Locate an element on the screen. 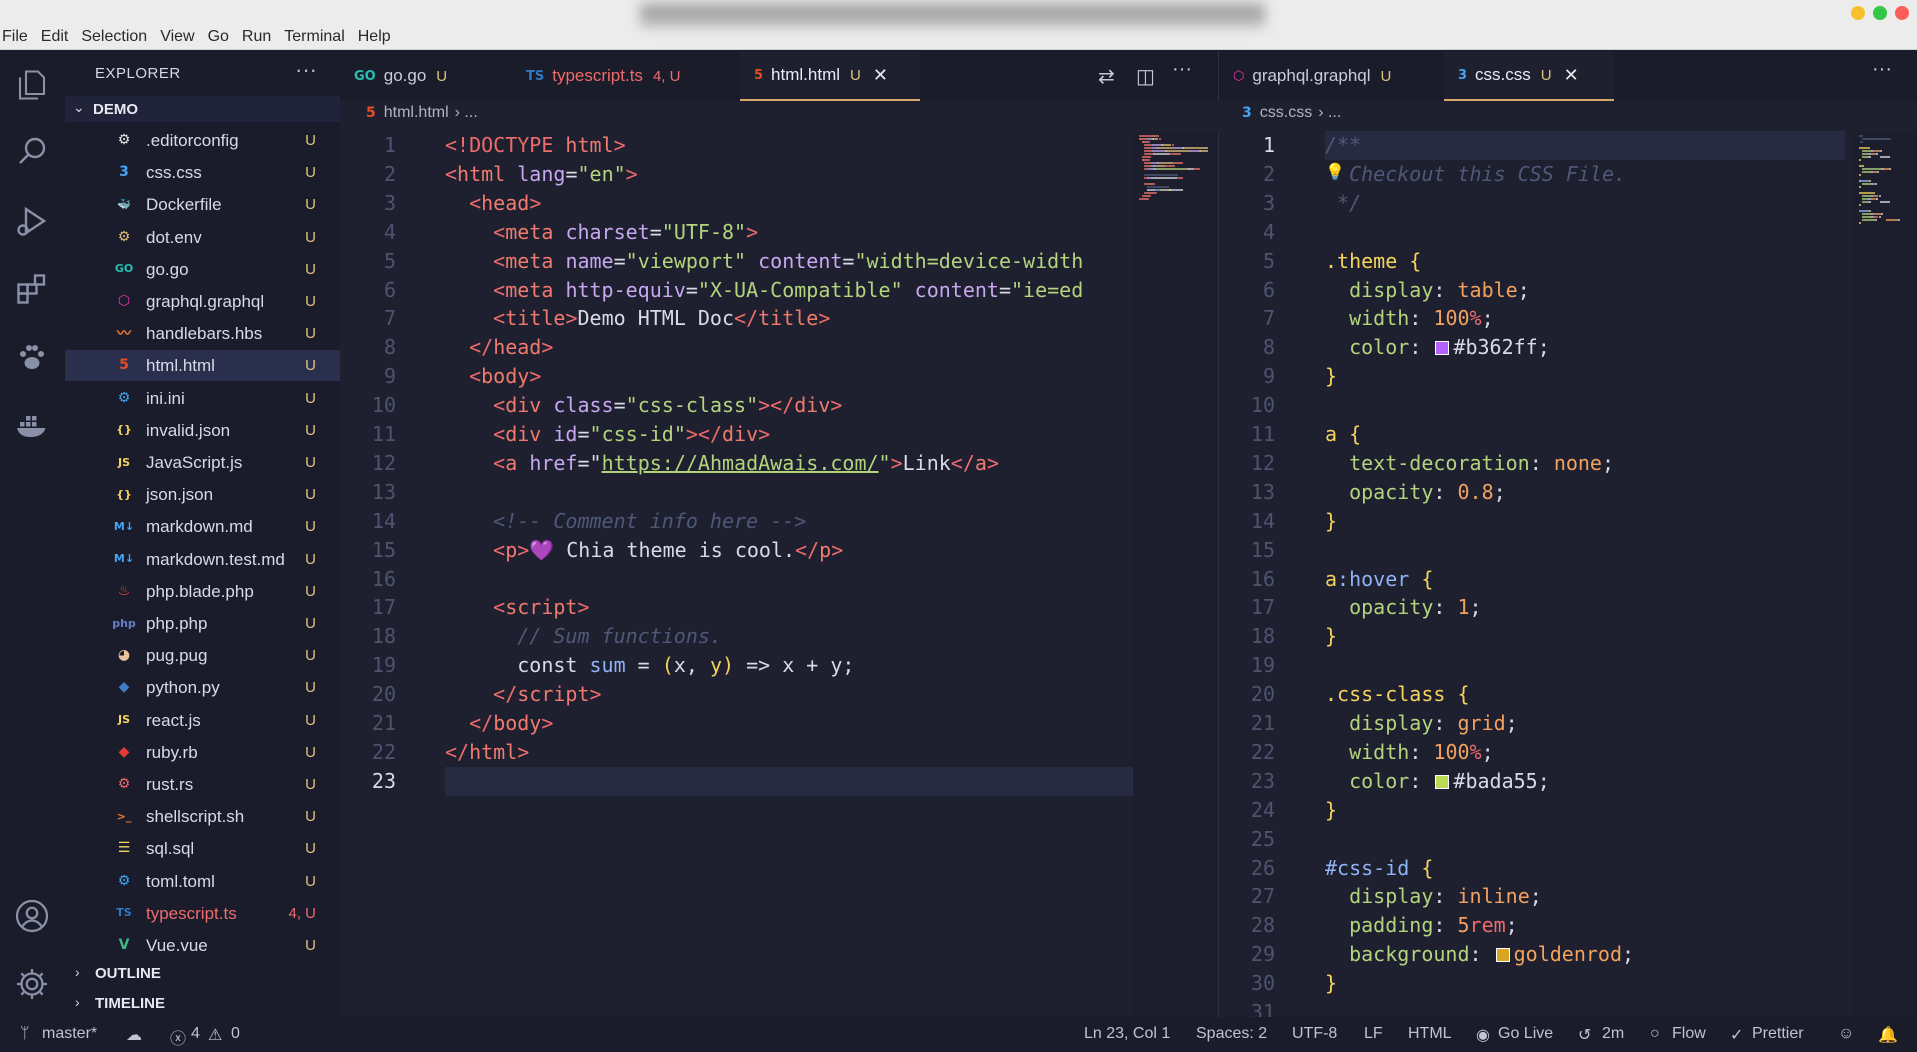 The image size is (1917, 1052). tab-css-css: 3 css.css U ✕ is located at coordinates (1529, 76).